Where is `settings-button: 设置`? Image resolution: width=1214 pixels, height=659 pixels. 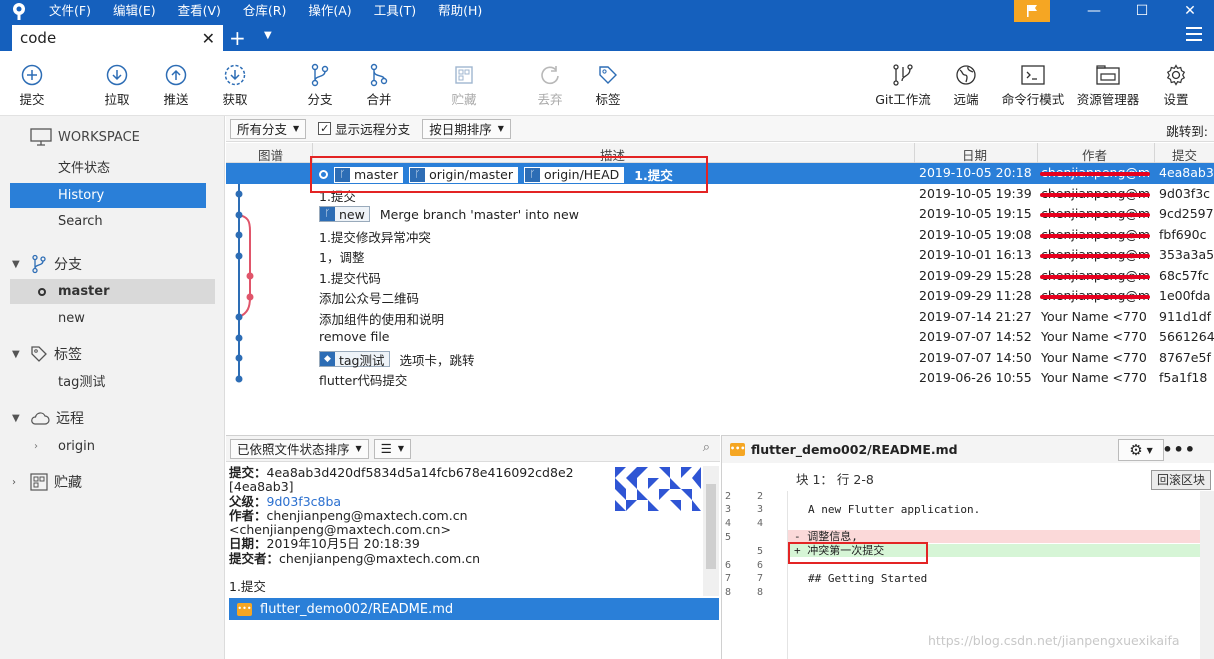 settings-button: 设置 is located at coordinates (1176, 84).